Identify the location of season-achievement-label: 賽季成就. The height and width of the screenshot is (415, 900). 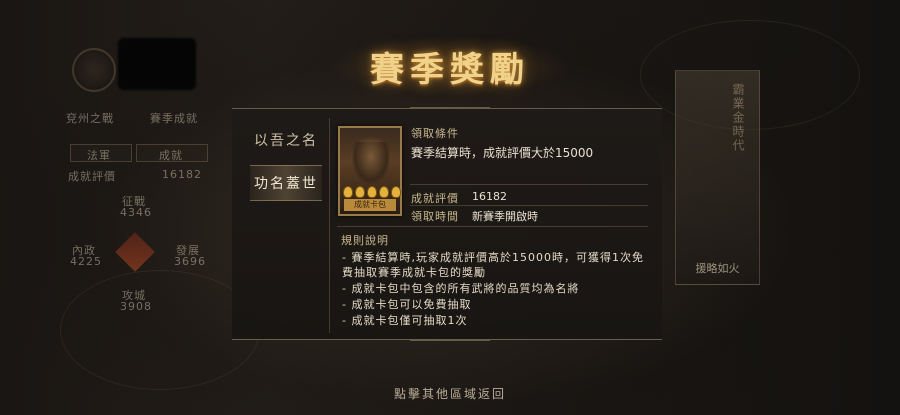
(174, 118).